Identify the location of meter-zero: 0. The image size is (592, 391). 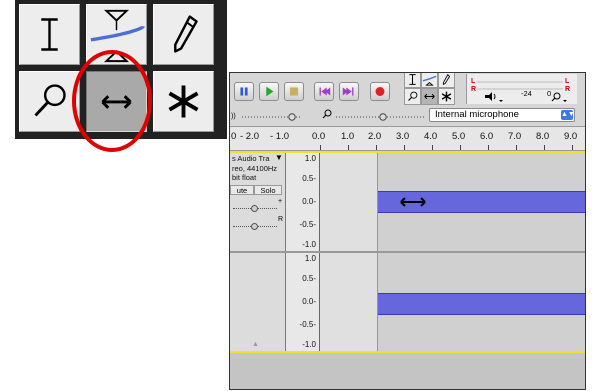
(549, 93).